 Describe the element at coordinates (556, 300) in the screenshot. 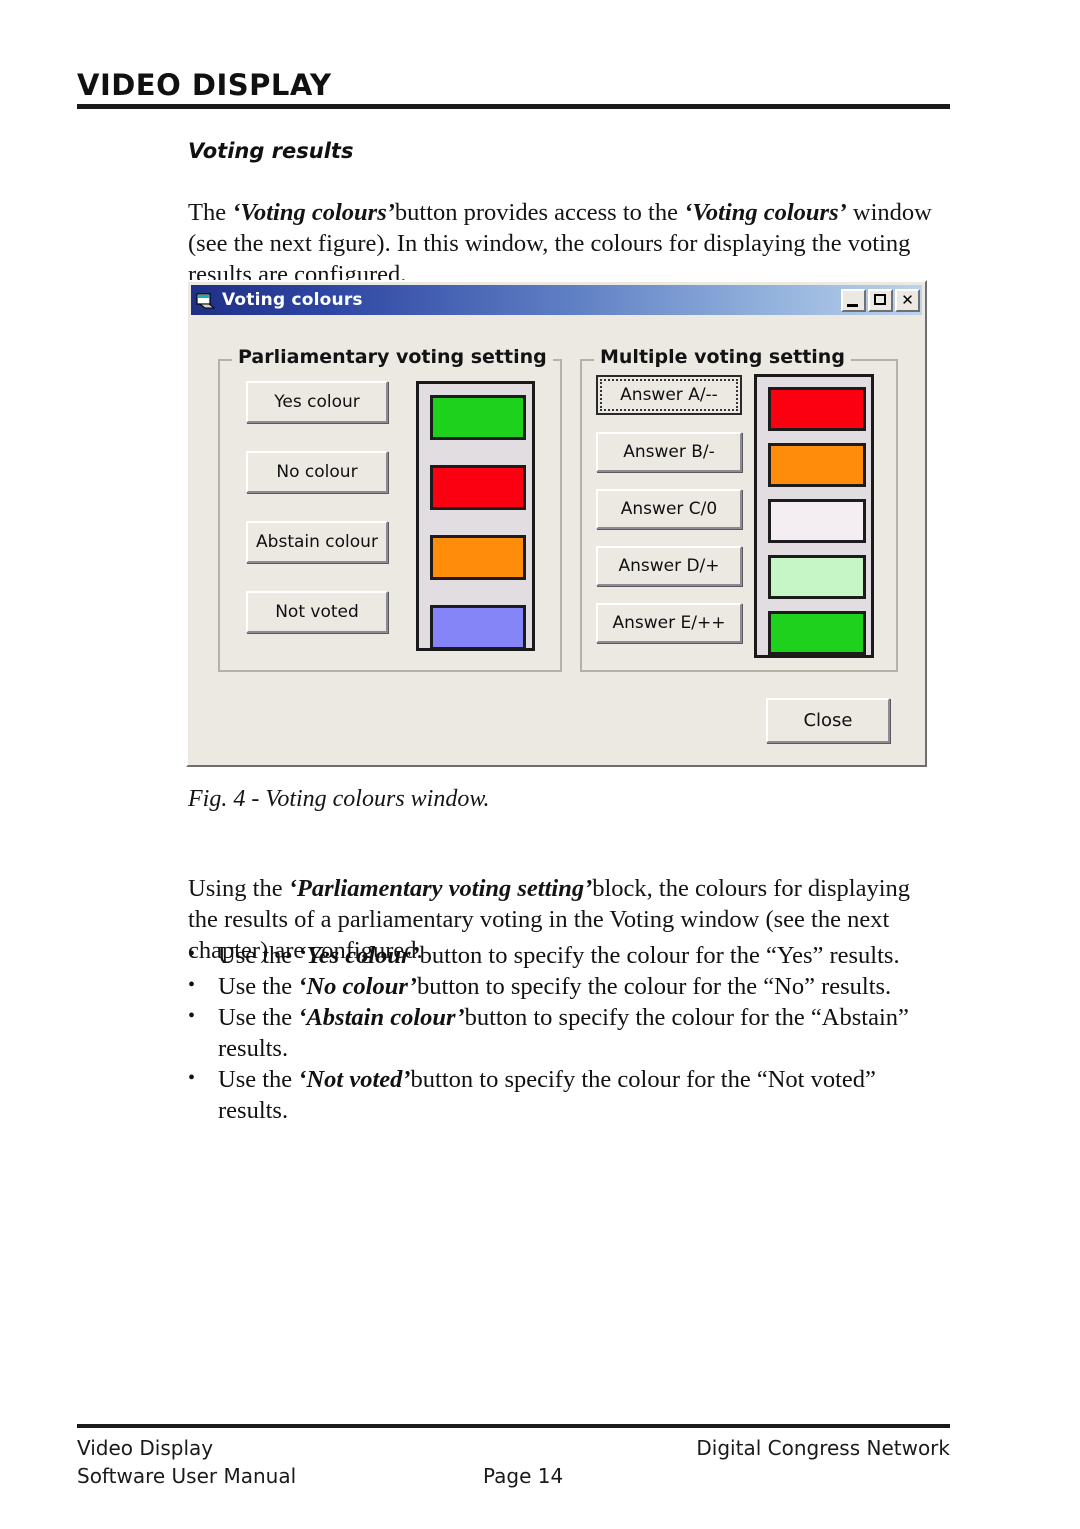

I see `dialog-titlebar: Voting colours ✕` at that location.